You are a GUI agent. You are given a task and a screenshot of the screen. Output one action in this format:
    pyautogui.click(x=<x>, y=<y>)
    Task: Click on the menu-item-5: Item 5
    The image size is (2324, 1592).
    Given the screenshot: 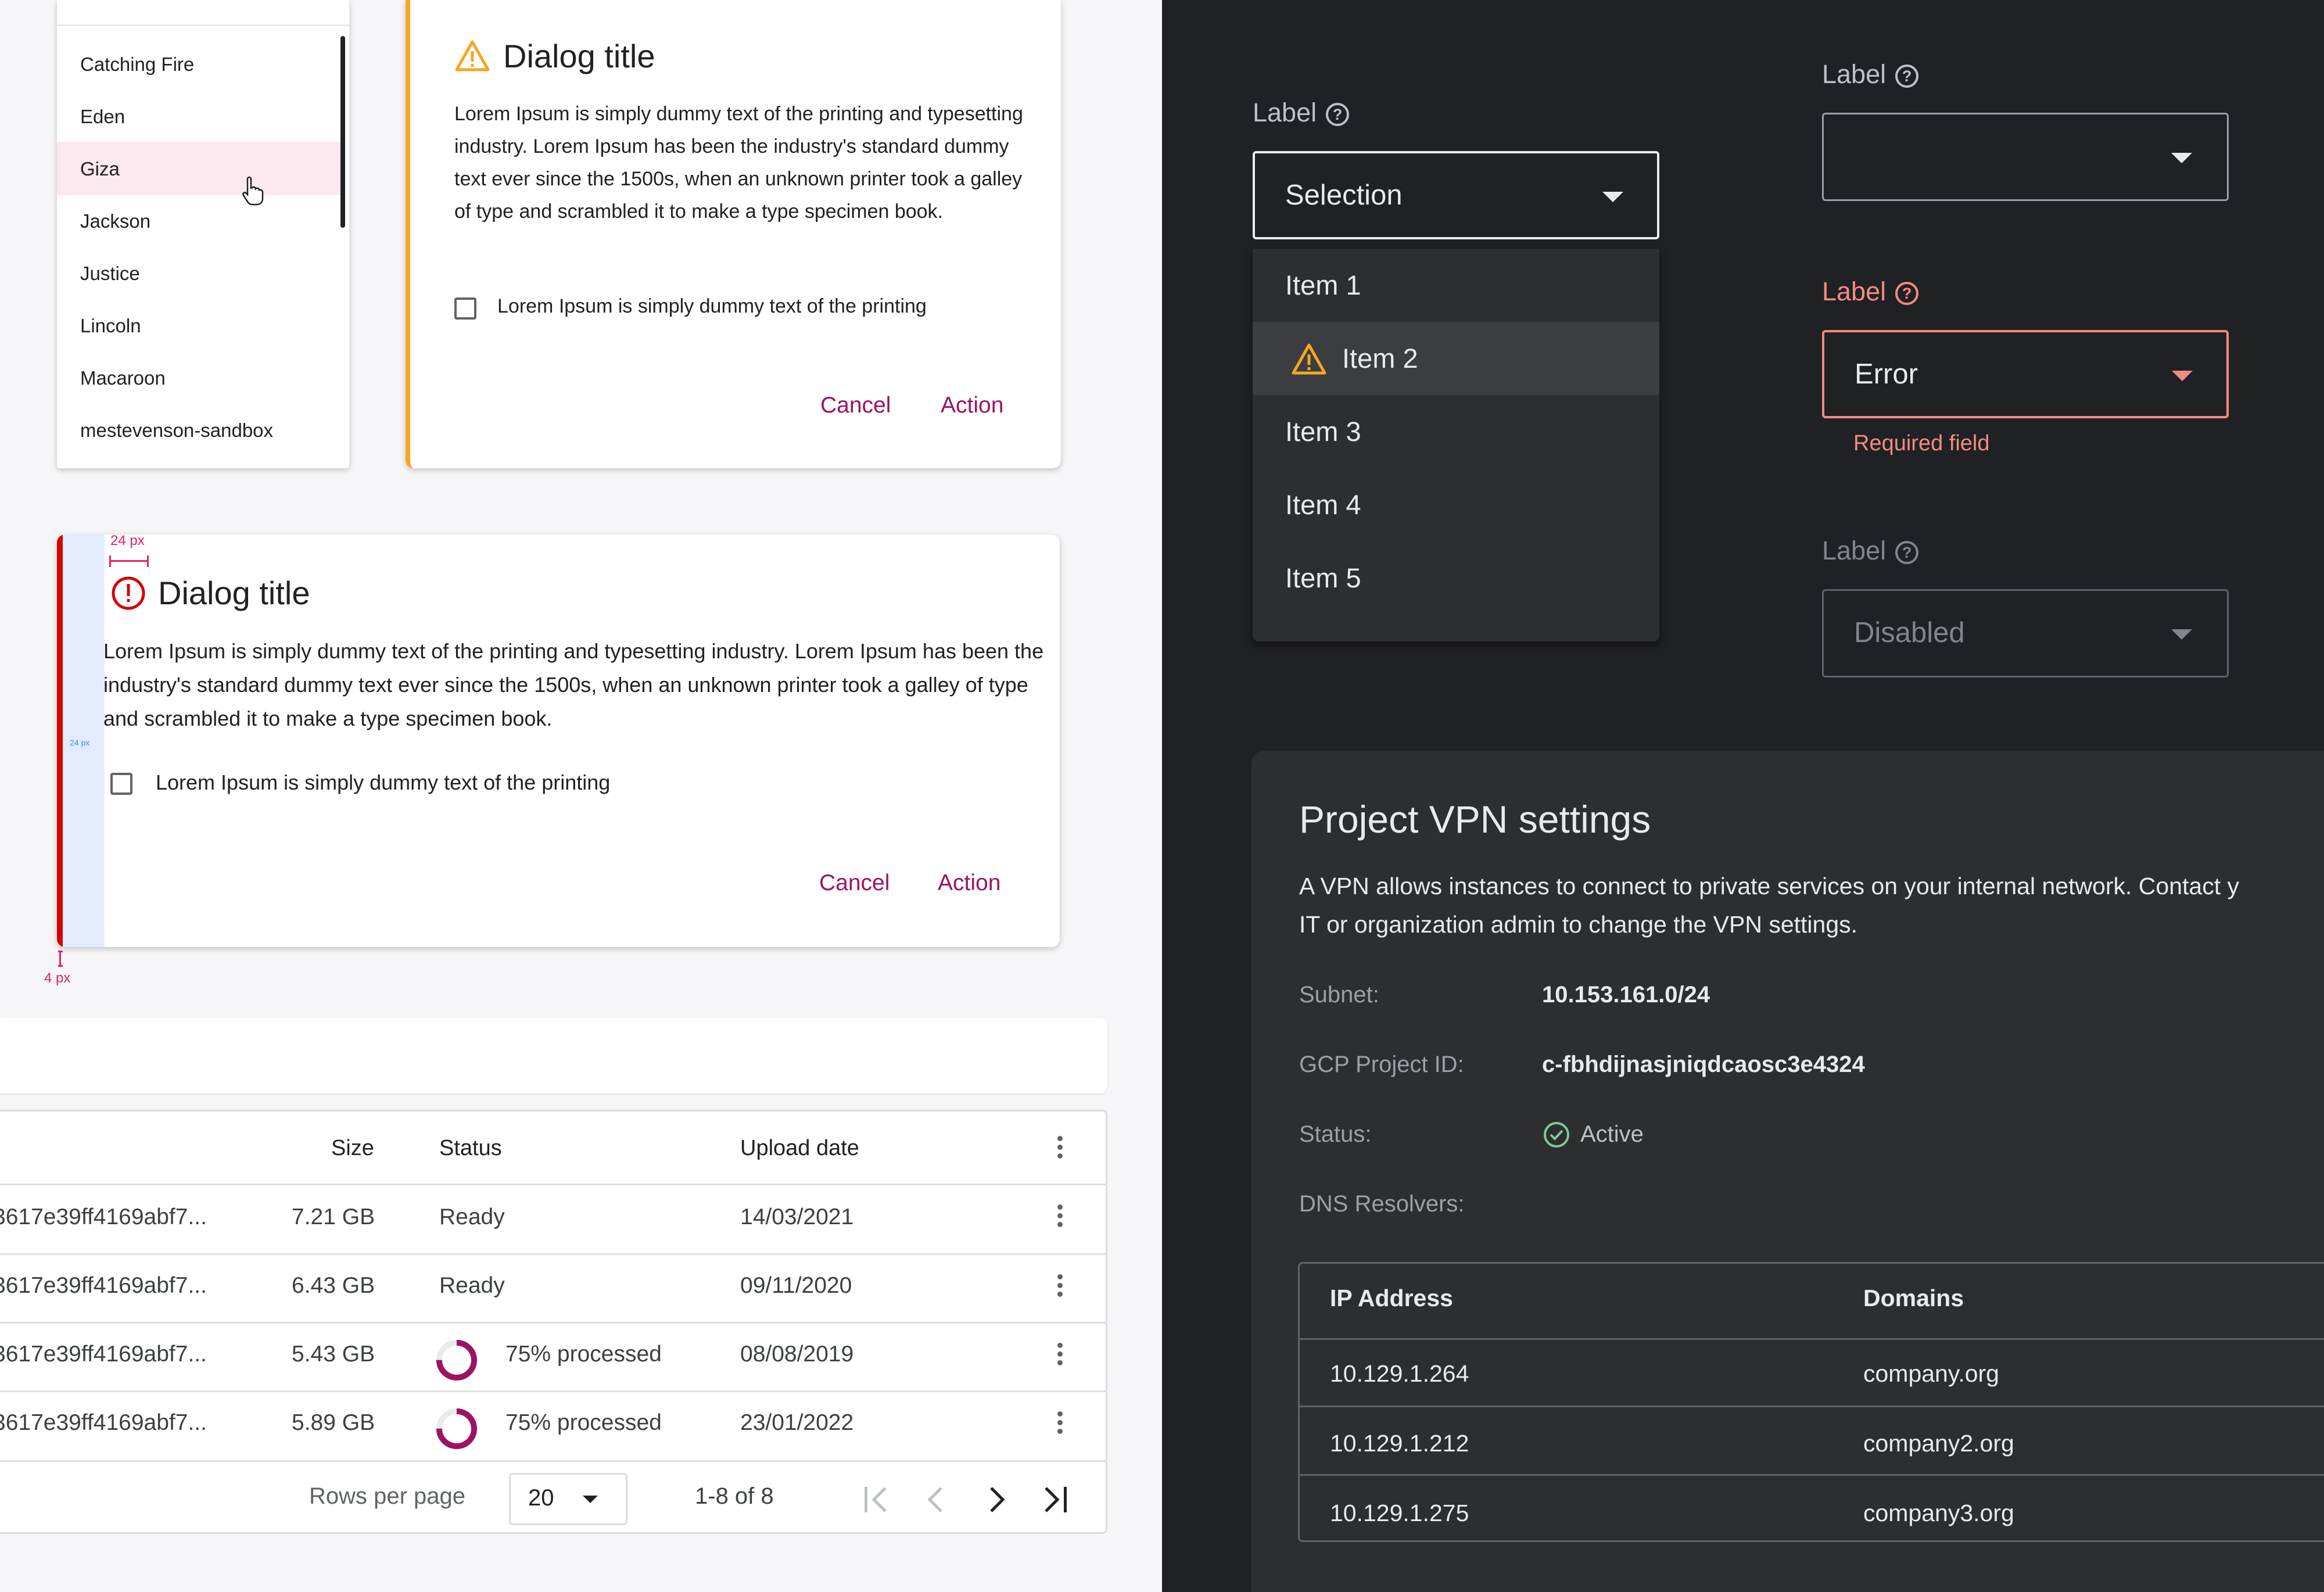 What is the action you would take?
    pyautogui.click(x=1456, y=578)
    